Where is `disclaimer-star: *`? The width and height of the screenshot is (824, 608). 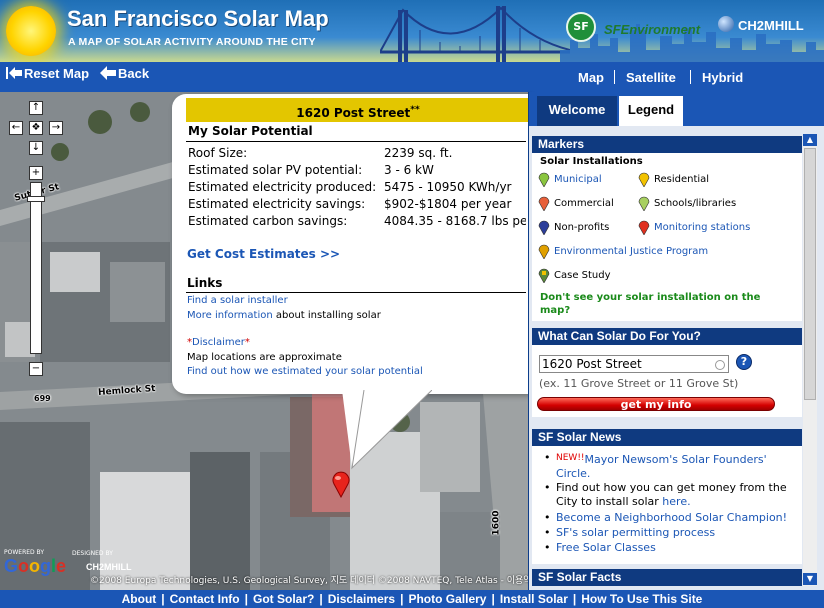
disclaimer-star: * is located at coordinates (247, 342).